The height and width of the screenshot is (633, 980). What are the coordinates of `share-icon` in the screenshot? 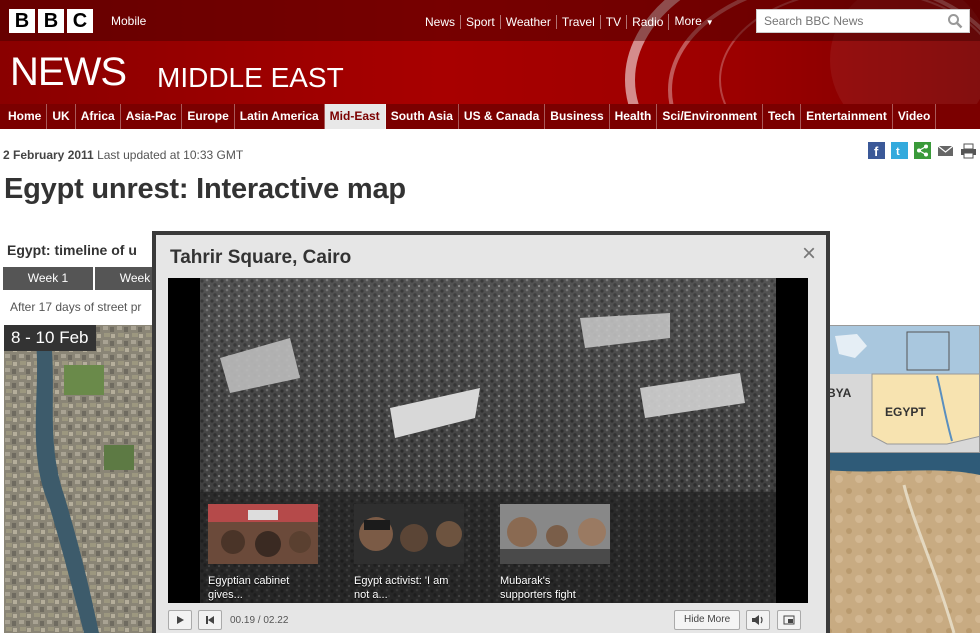 It's located at (922, 150).